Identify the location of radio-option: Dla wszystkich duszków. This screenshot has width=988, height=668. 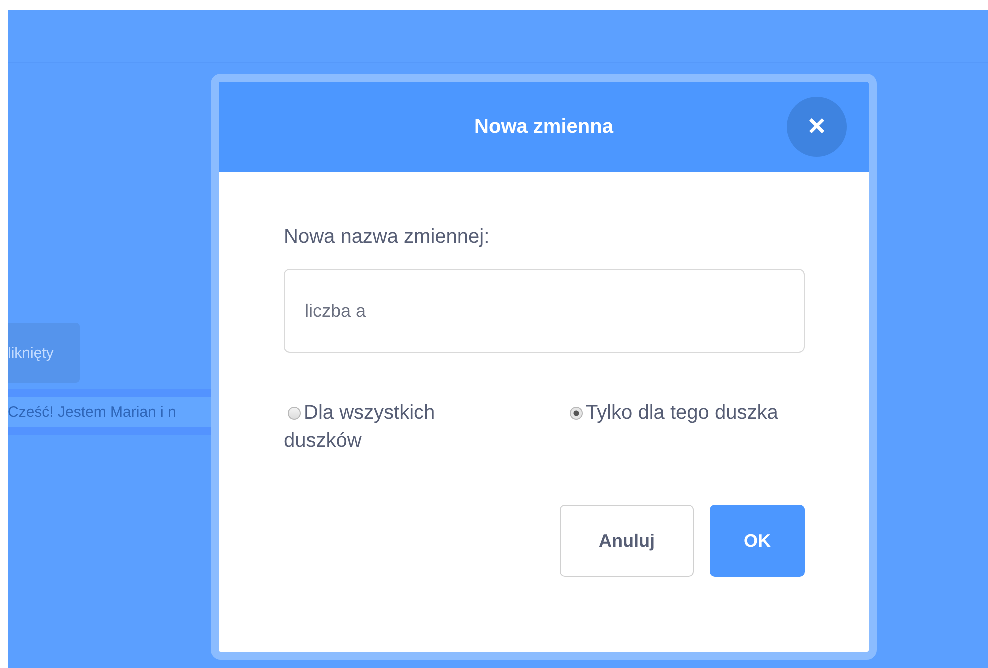
(400, 427).